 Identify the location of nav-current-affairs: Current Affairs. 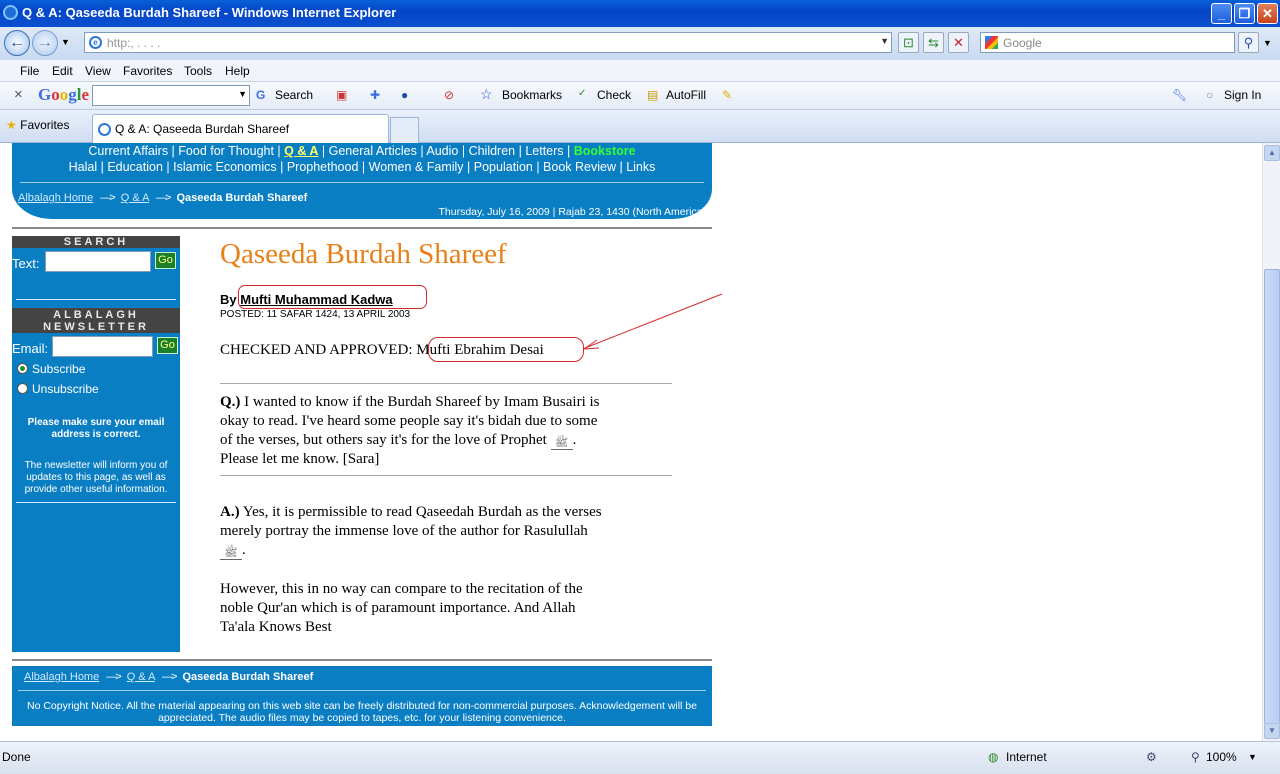
(128, 151).